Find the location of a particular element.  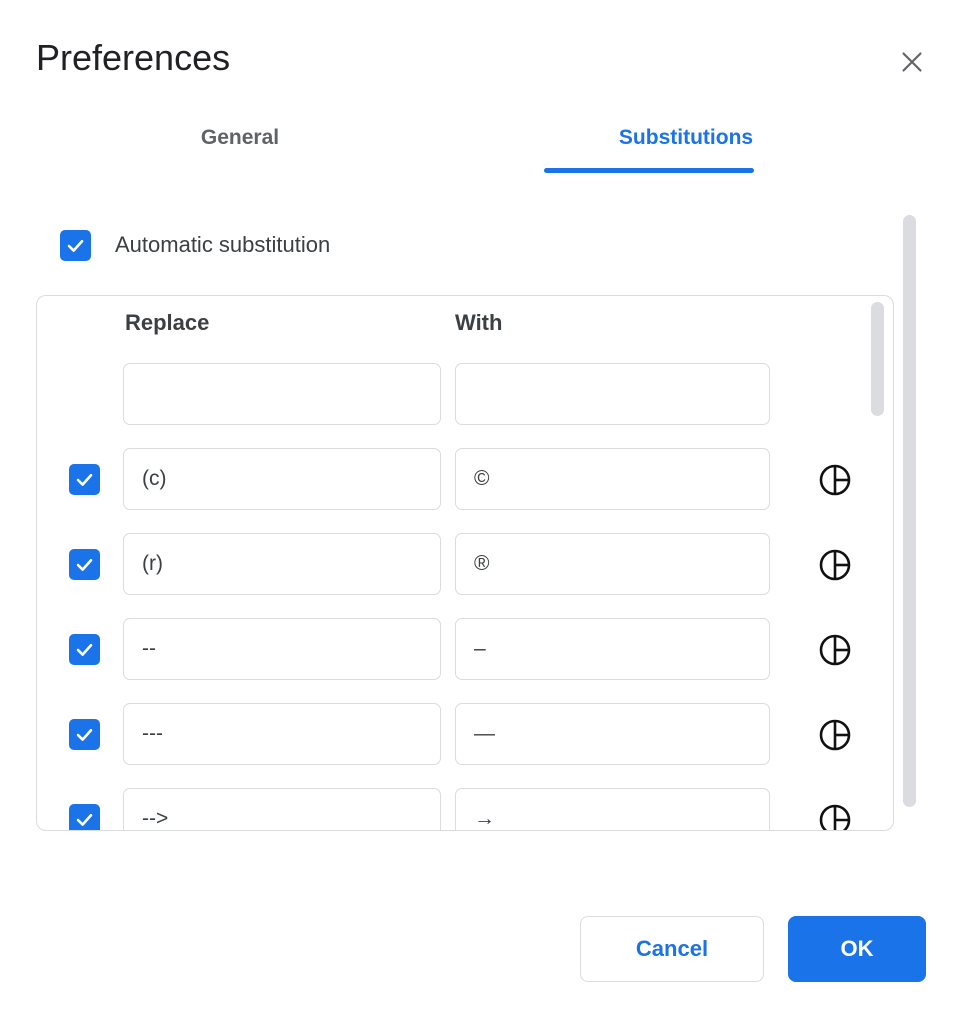

automatic-substitution-row: Automatic substitution is located at coordinates (195, 245).